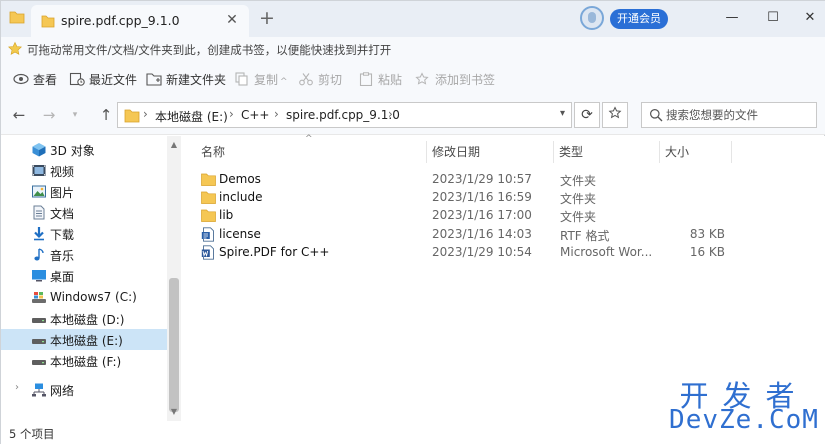 This screenshot has height=444, width=825. I want to click on sidebar-item-label: 文档, so click(62, 214).